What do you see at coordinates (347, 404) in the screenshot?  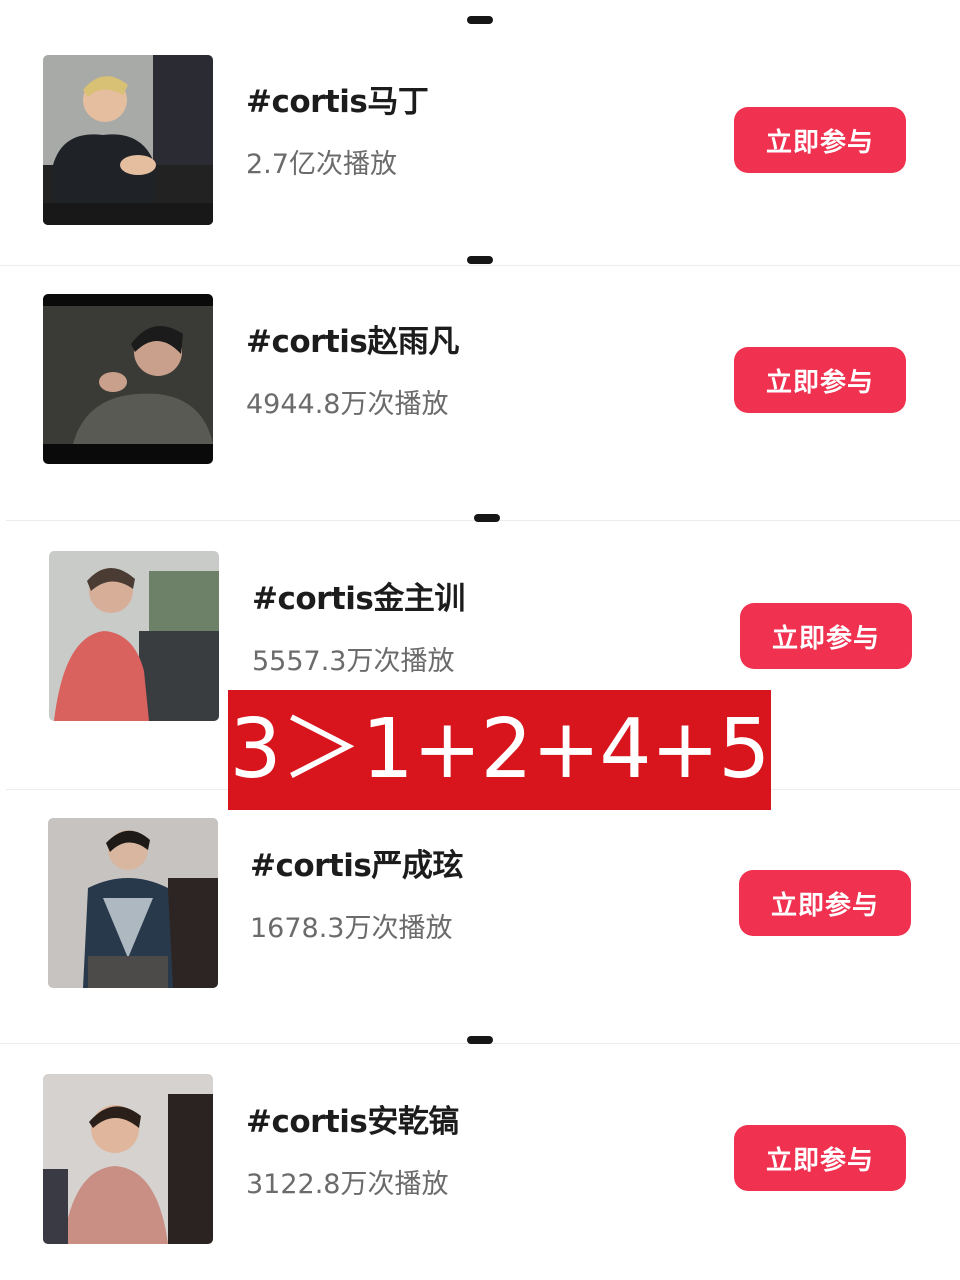 I see `view-count: 4944.8万次播放` at bounding box center [347, 404].